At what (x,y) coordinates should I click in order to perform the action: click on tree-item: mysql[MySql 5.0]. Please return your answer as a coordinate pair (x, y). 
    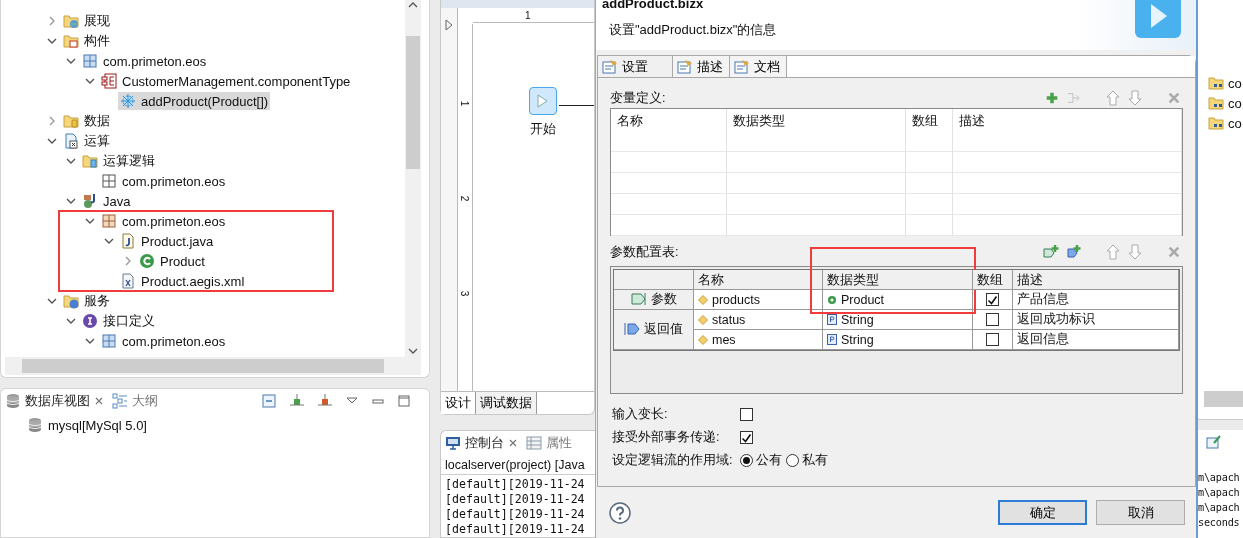
    Looking at the image, I should click on (215, 423).